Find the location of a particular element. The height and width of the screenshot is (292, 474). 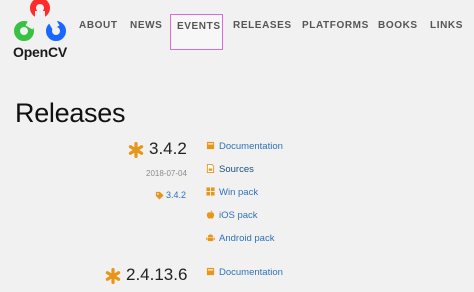

page-title: Releases is located at coordinates (70, 113).